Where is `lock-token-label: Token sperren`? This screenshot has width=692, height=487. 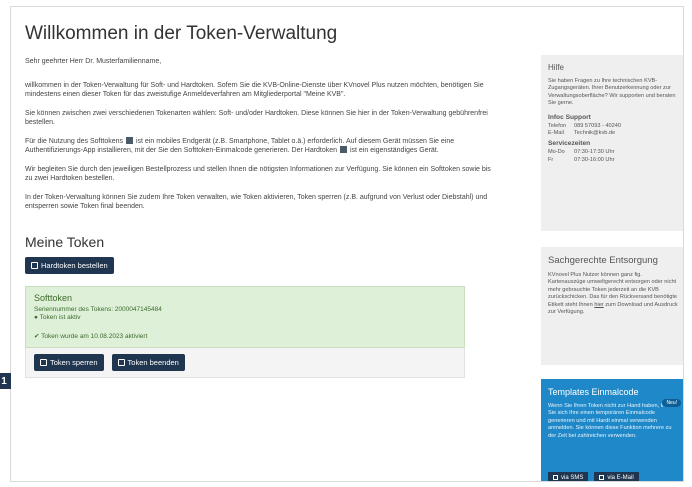 lock-token-label: Token sperren is located at coordinates (74, 362).